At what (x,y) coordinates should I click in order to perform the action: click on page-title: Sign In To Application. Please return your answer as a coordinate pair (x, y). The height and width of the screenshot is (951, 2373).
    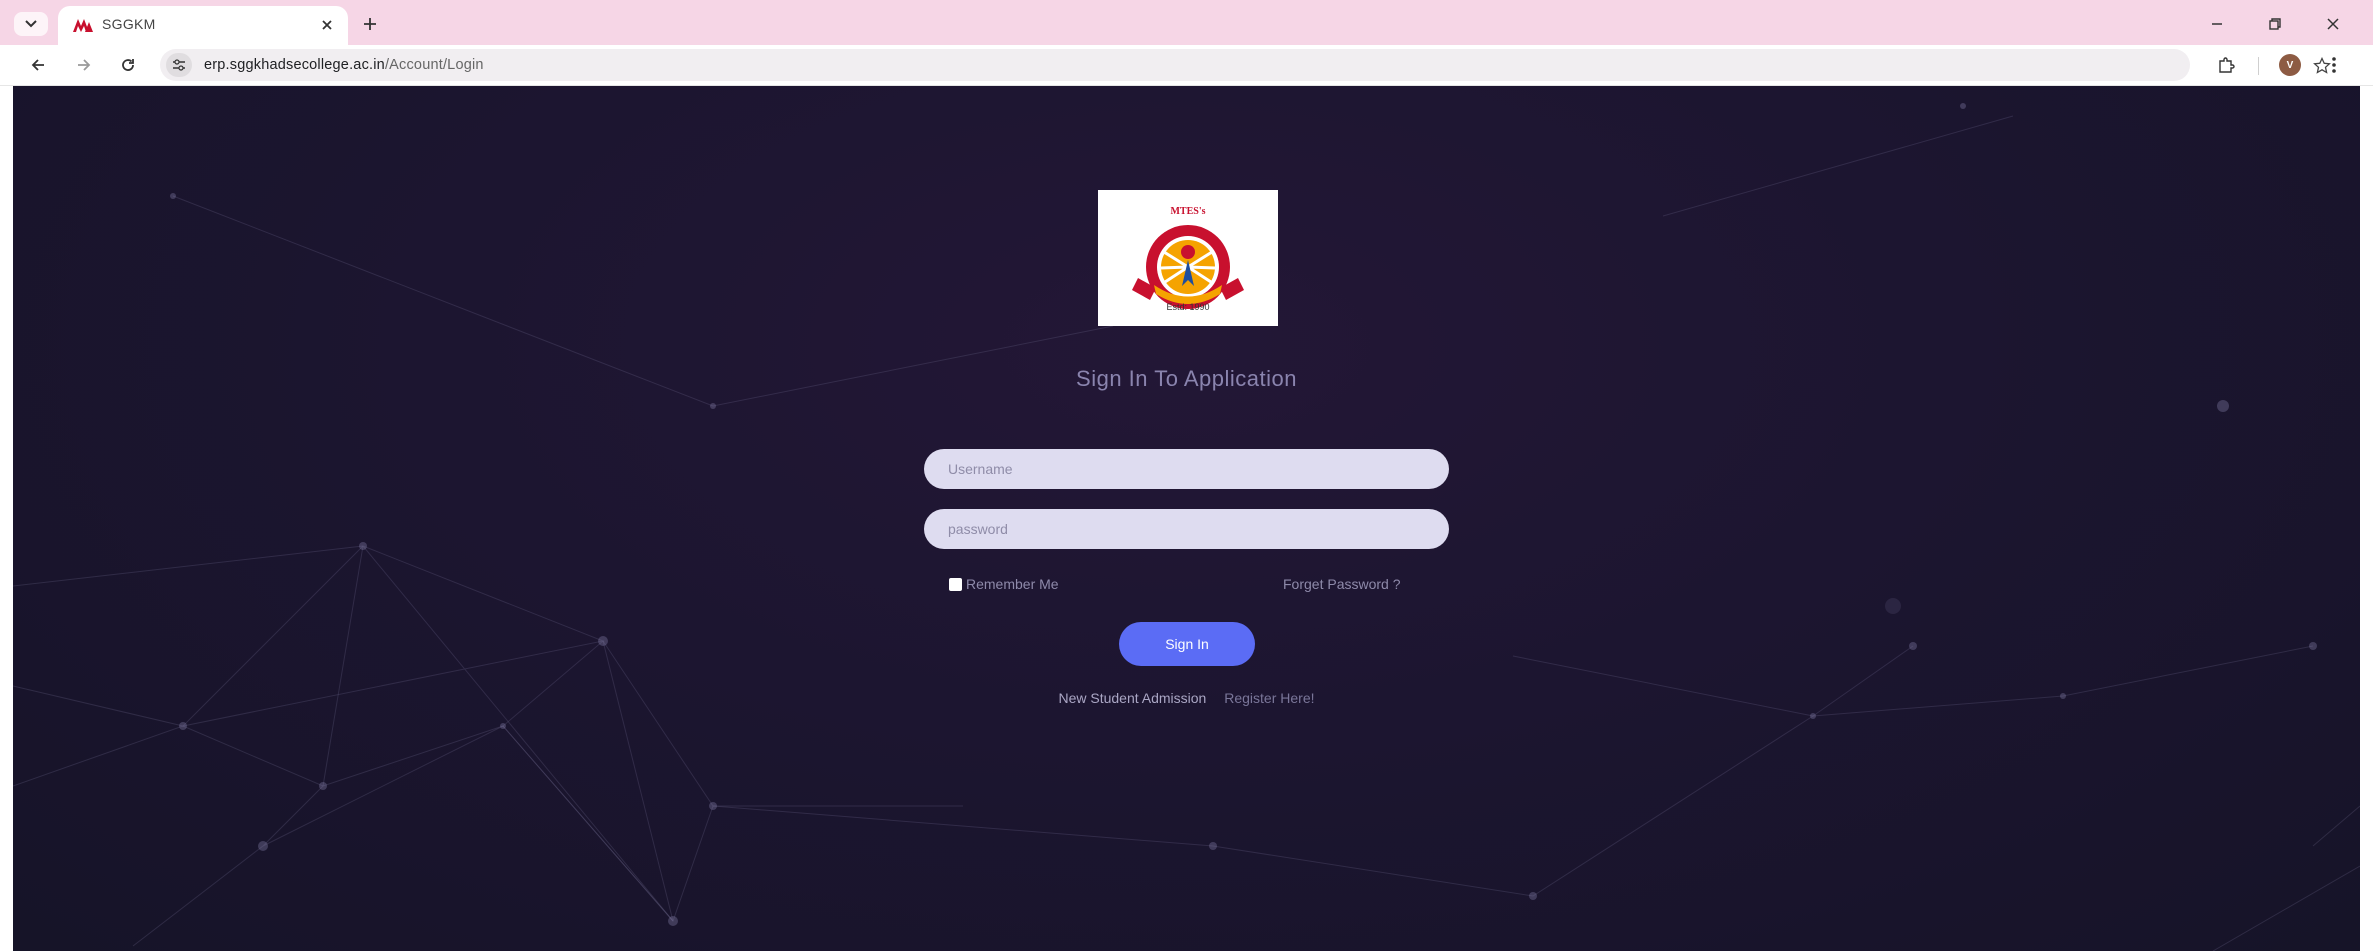
    Looking at the image, I should click on (1186, 378).